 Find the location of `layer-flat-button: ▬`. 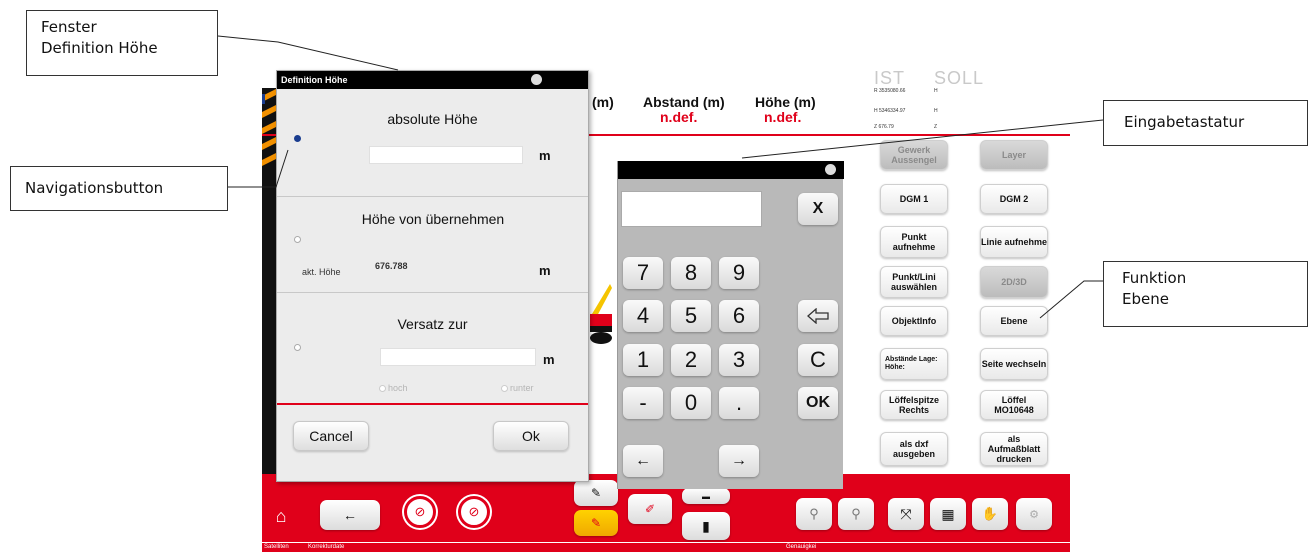

layer-flat-button: ▬ is located at coordinates (706, 496).